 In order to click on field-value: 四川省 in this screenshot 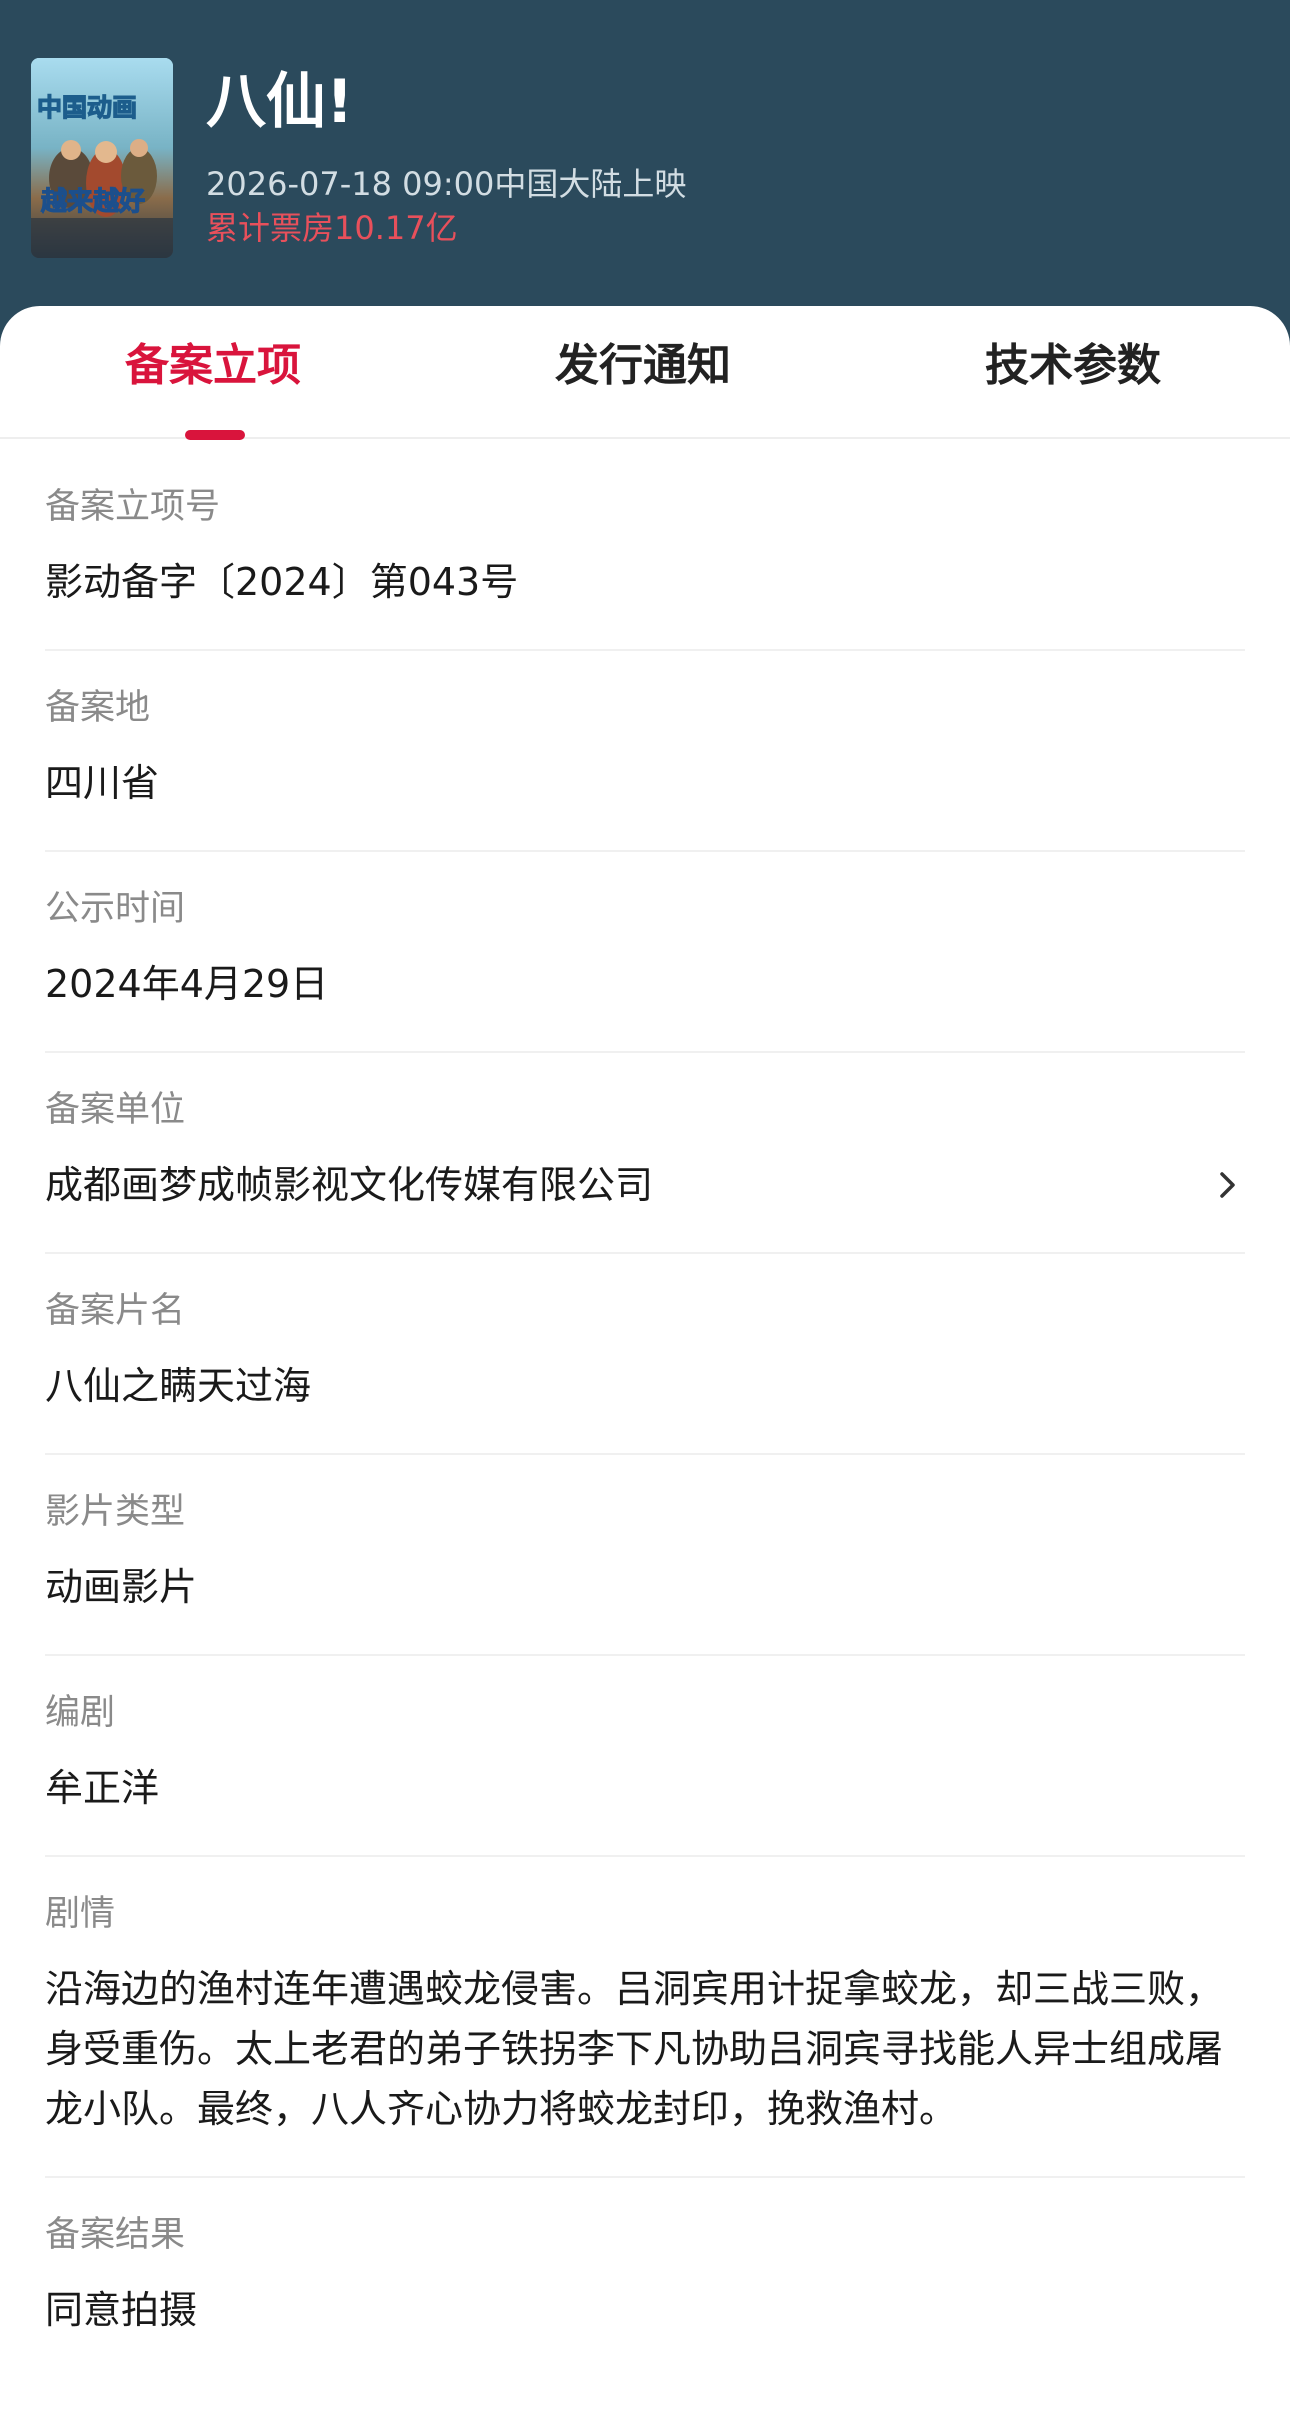, I will do `click(102, 783)`.